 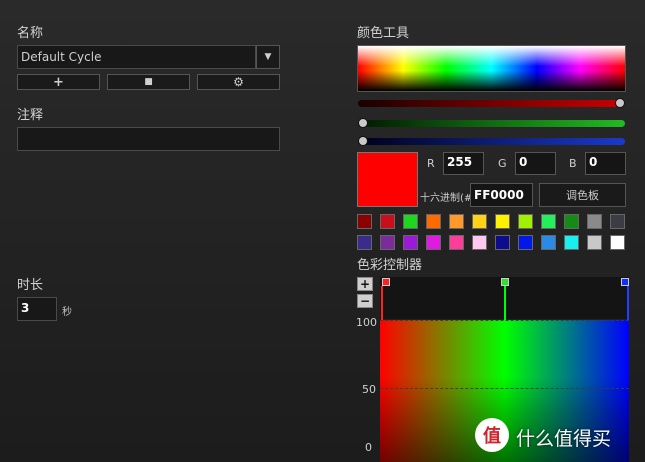 What do you see at coordinates (268, 57) in the screenshot?
I see `chevron-down-icon: ▼` at bounding box center [268, 57].